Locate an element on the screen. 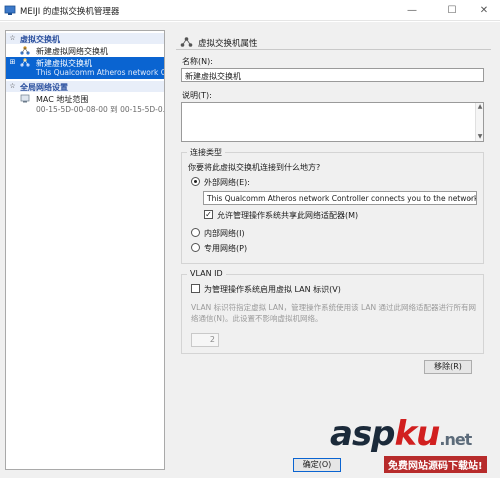 Image resolution: width=500 pixels, height=478 pixels. vlan-title: VLAN ID is located at coordinates (206, 273).